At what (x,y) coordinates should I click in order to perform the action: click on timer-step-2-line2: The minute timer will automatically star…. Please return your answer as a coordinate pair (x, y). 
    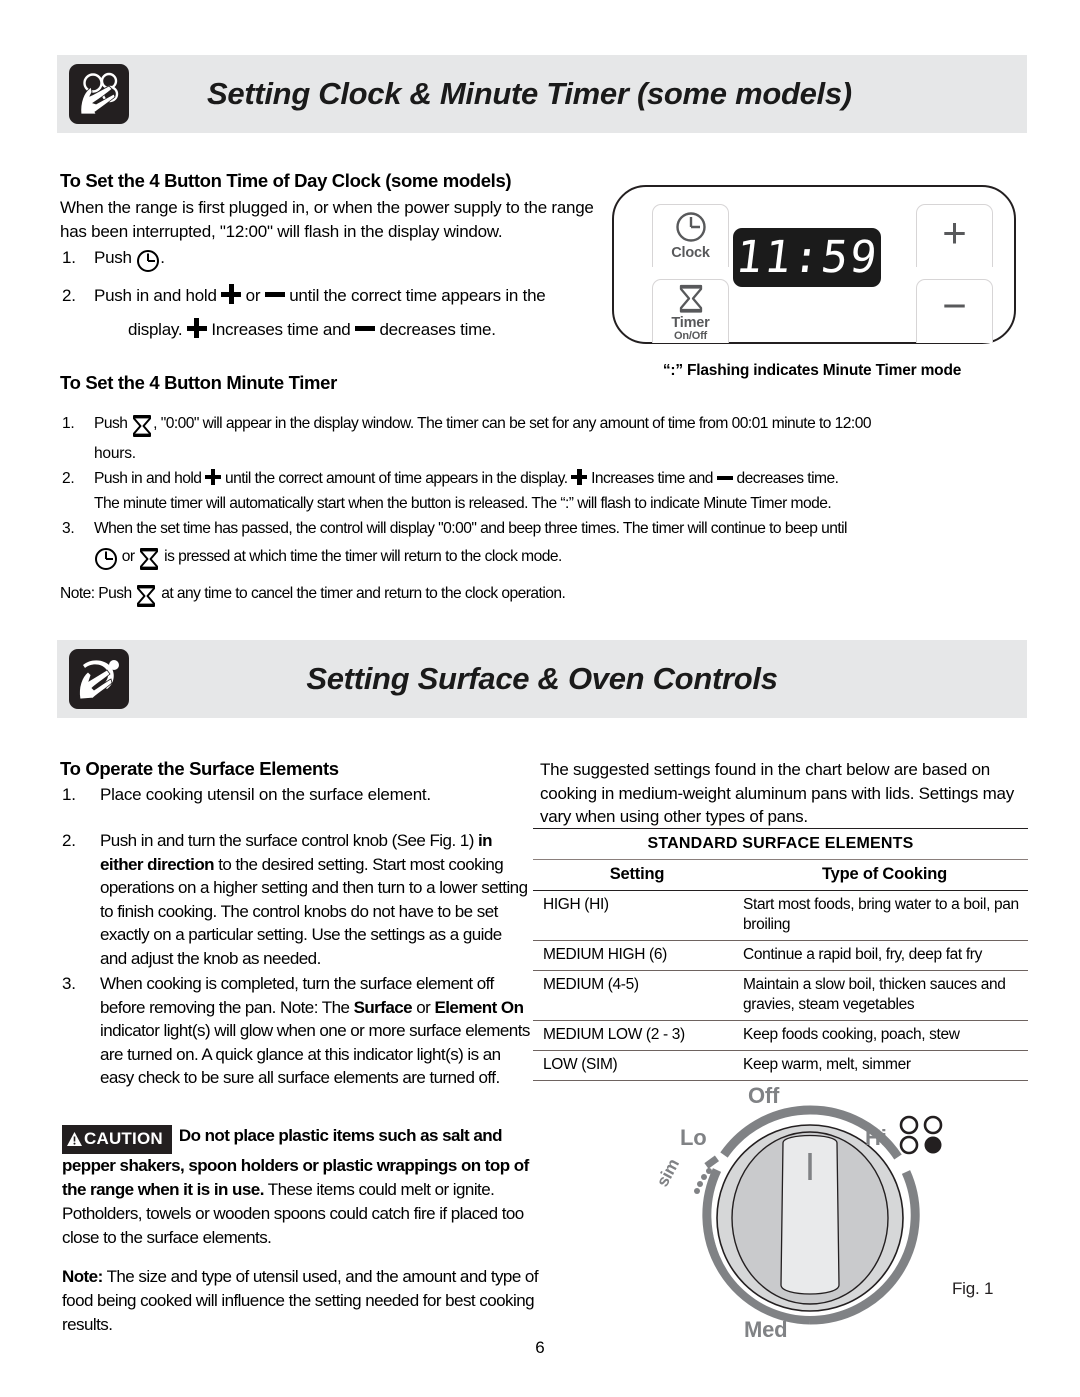
    Looking at the image, I should click on (463, 503).